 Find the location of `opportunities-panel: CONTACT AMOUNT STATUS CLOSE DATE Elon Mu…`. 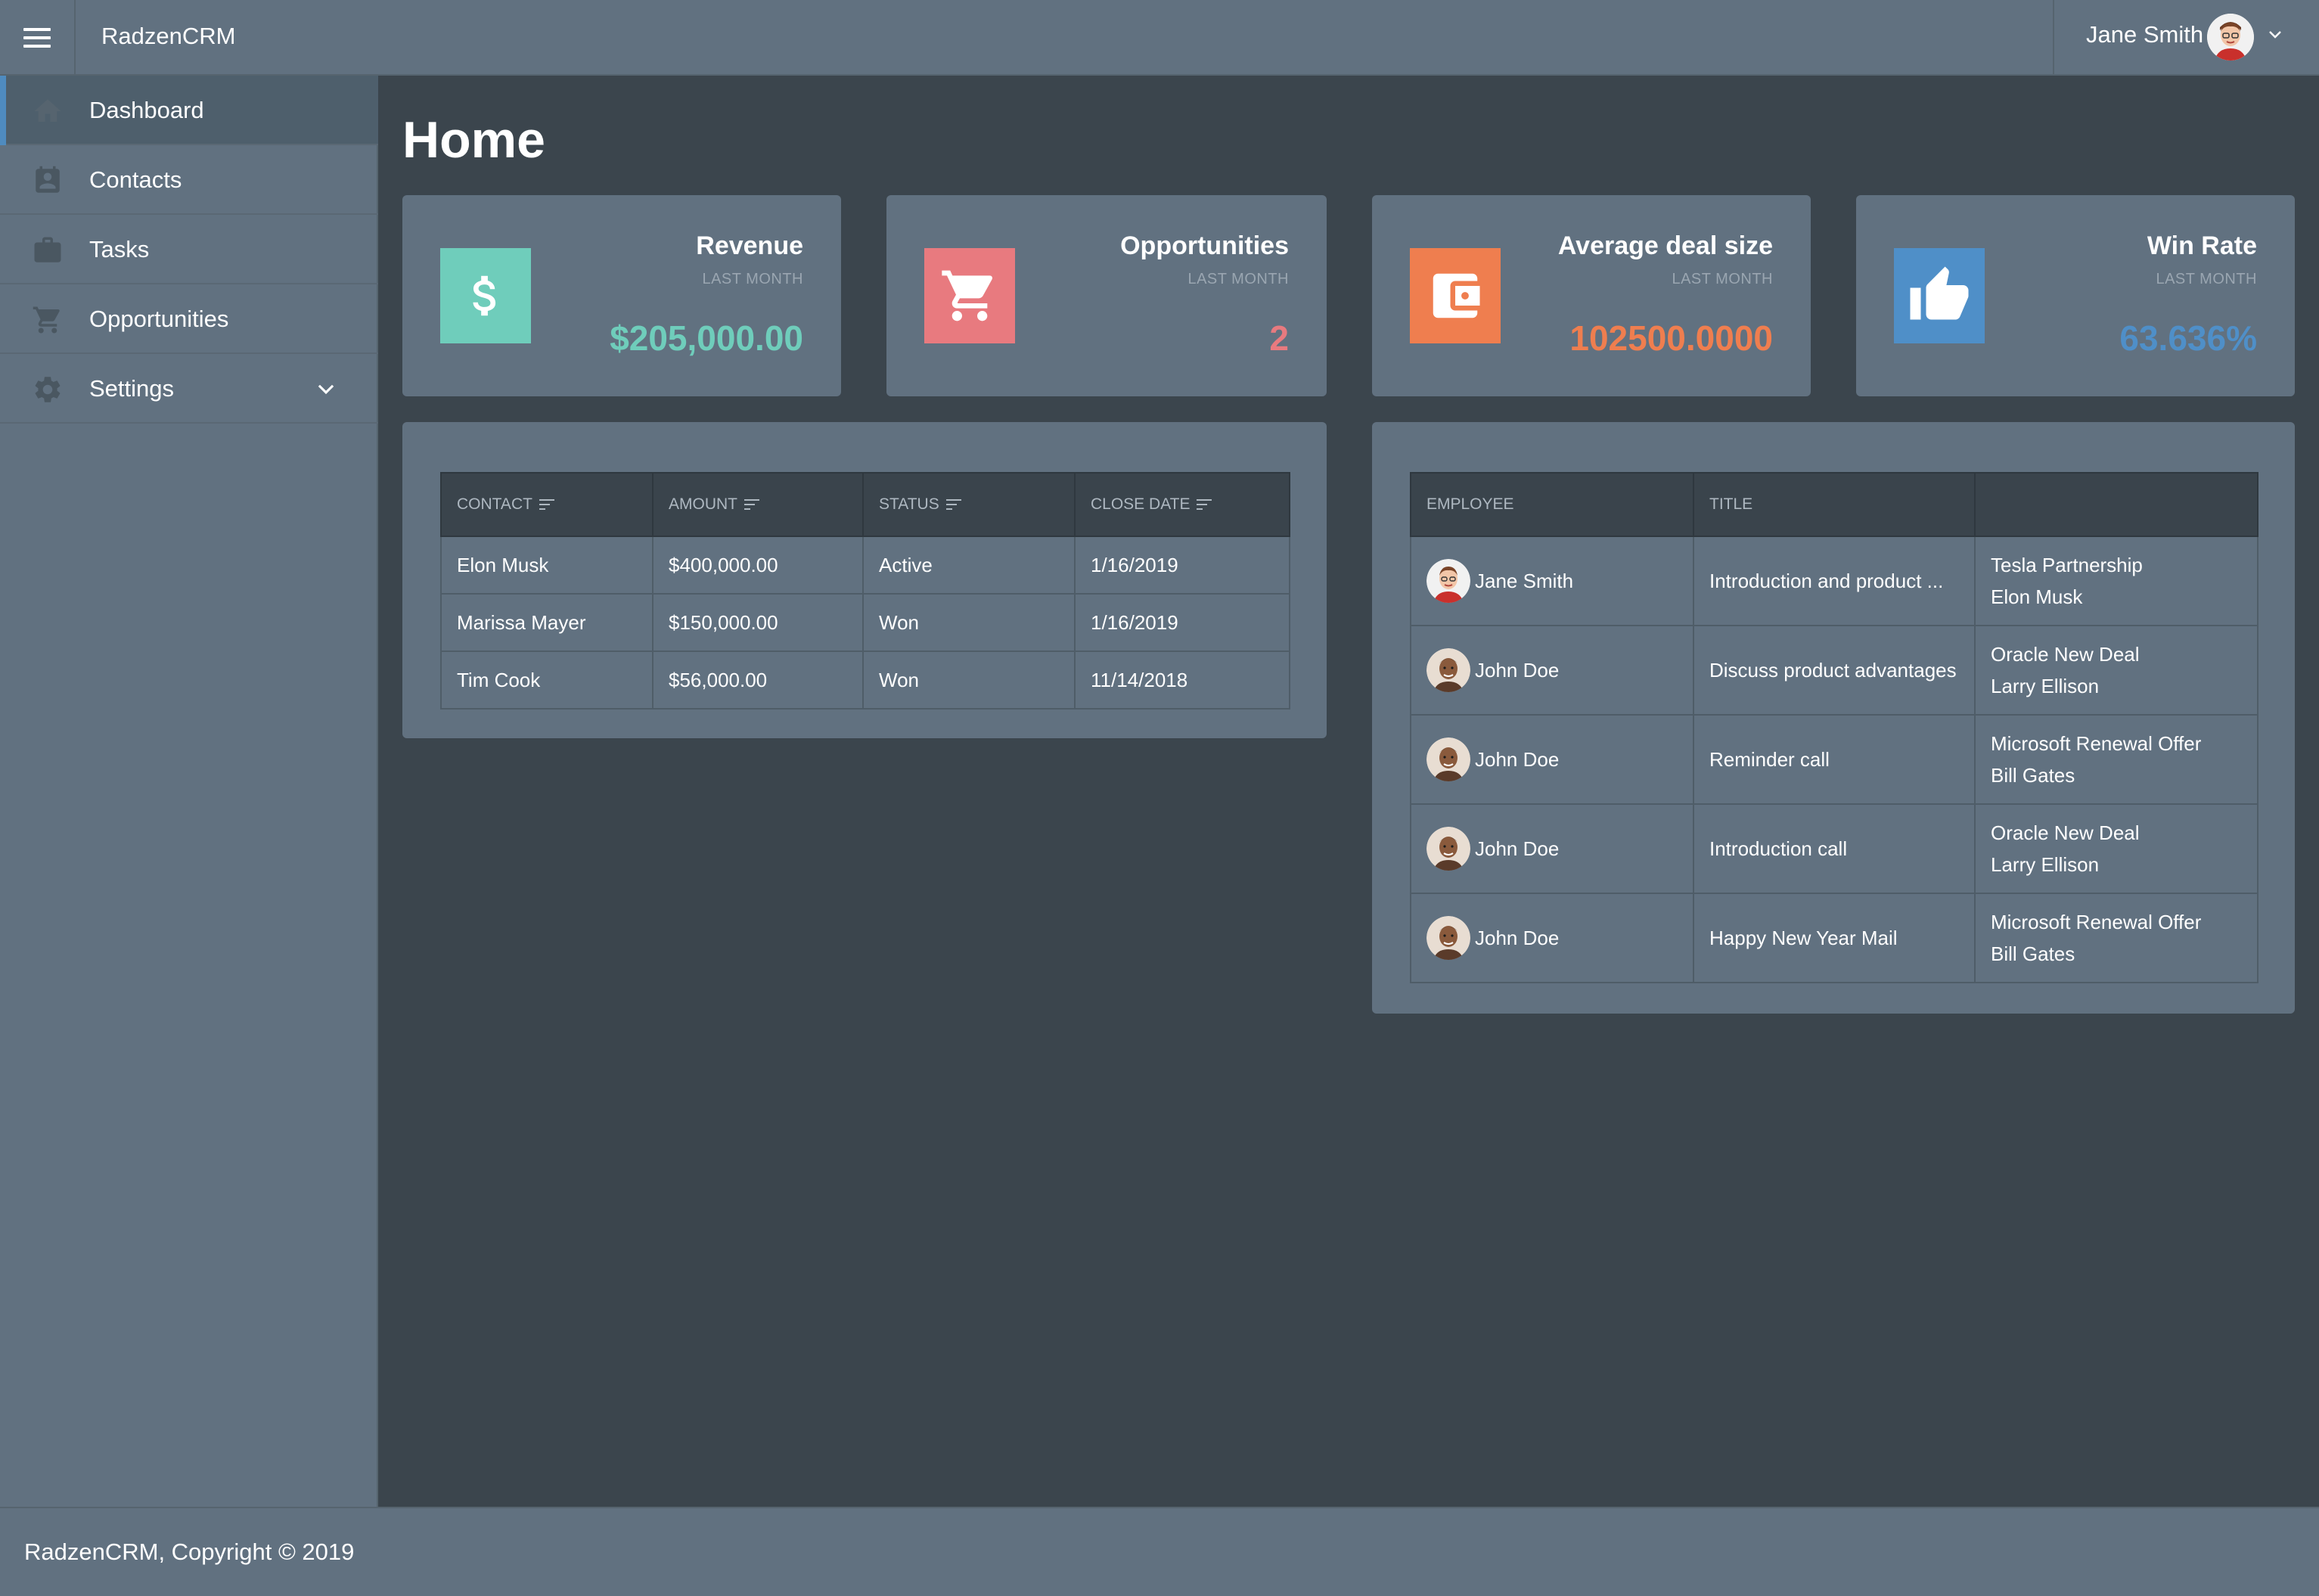

opportunities-panel: CONTACT AMOUNT STATUS CLOSE DATE Elon Mu… is located at coordinates (865, 580).